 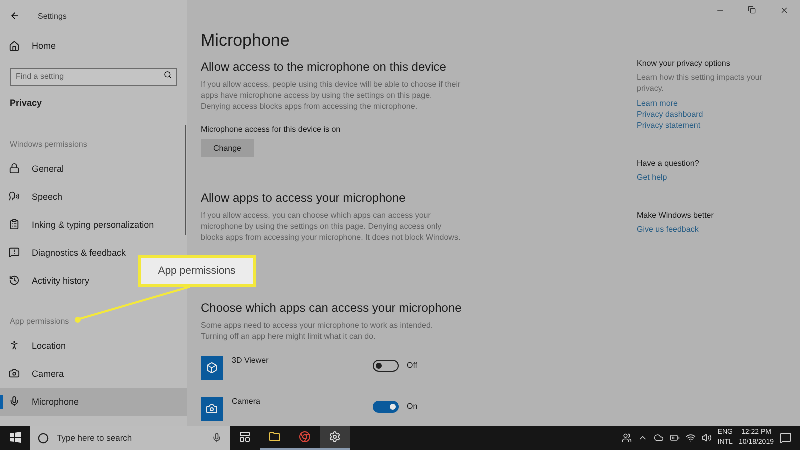 What do you see at coordinates (752, 10) in the screenshot?
I see `restore-icon` at bounding box center [752, 10].